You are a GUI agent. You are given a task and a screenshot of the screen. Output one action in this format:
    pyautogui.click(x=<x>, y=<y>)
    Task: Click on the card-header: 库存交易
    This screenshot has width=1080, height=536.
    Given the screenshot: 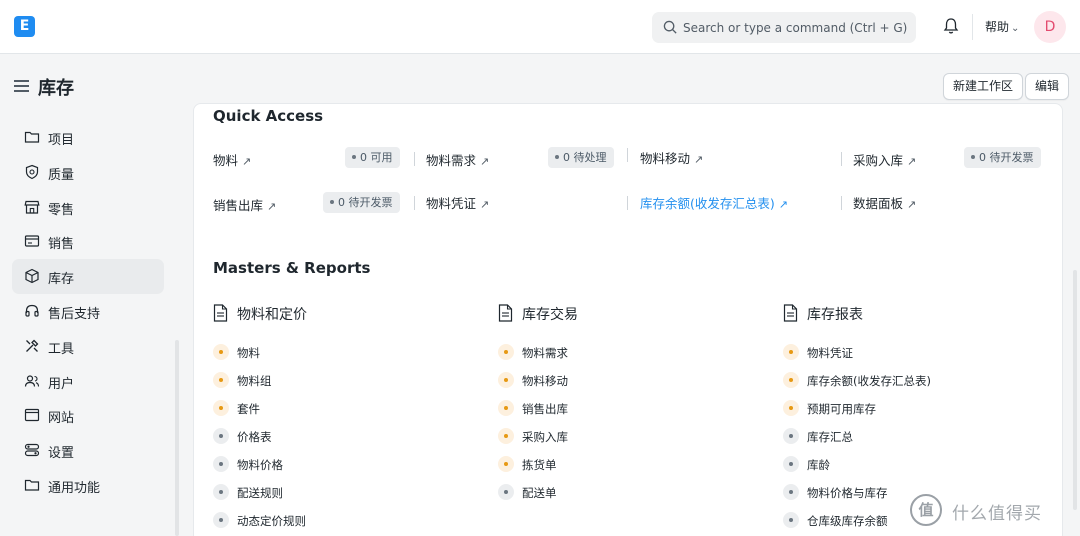 What is the action you would take?
    pyautogui.click(x=628, y=313)
    